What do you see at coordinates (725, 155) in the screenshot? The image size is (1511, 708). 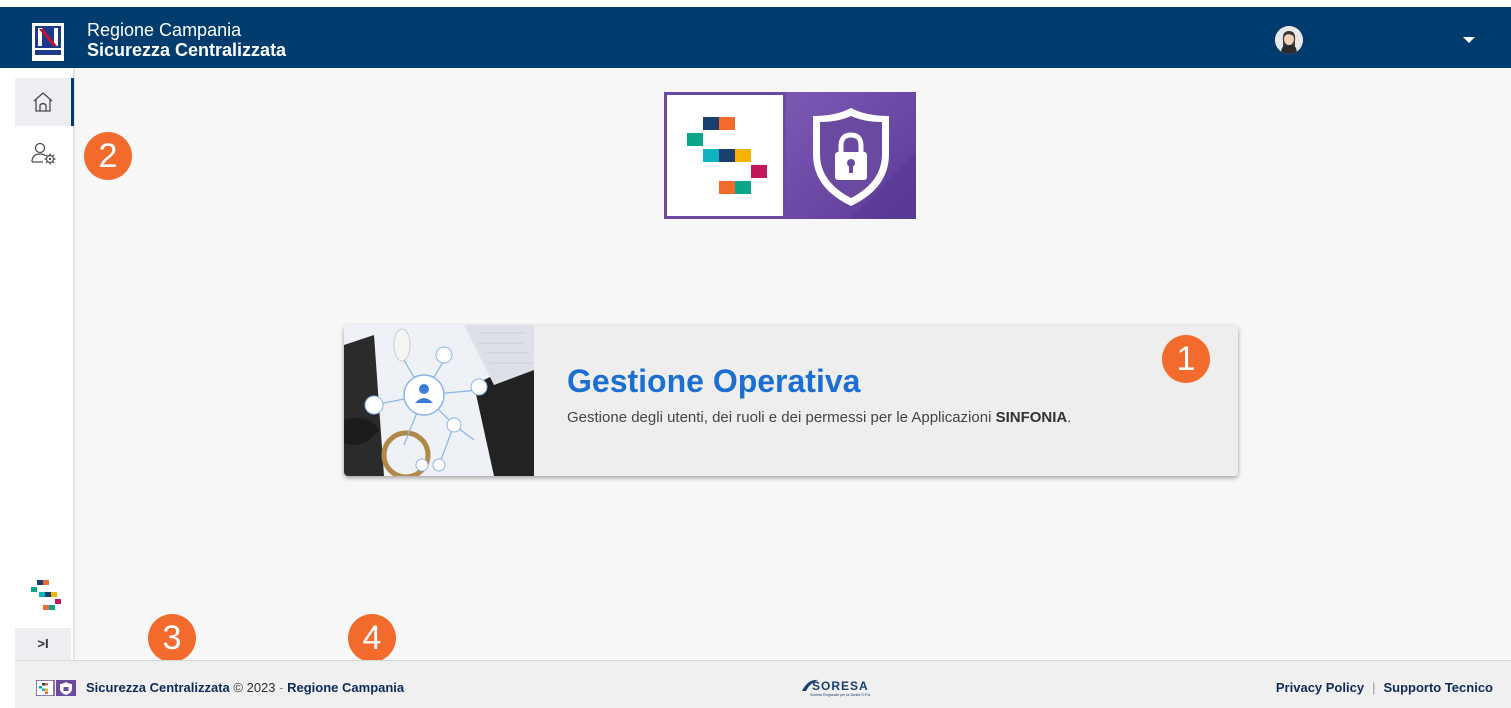 I see `sinfonia-logo` at bounding box center [725, 155].